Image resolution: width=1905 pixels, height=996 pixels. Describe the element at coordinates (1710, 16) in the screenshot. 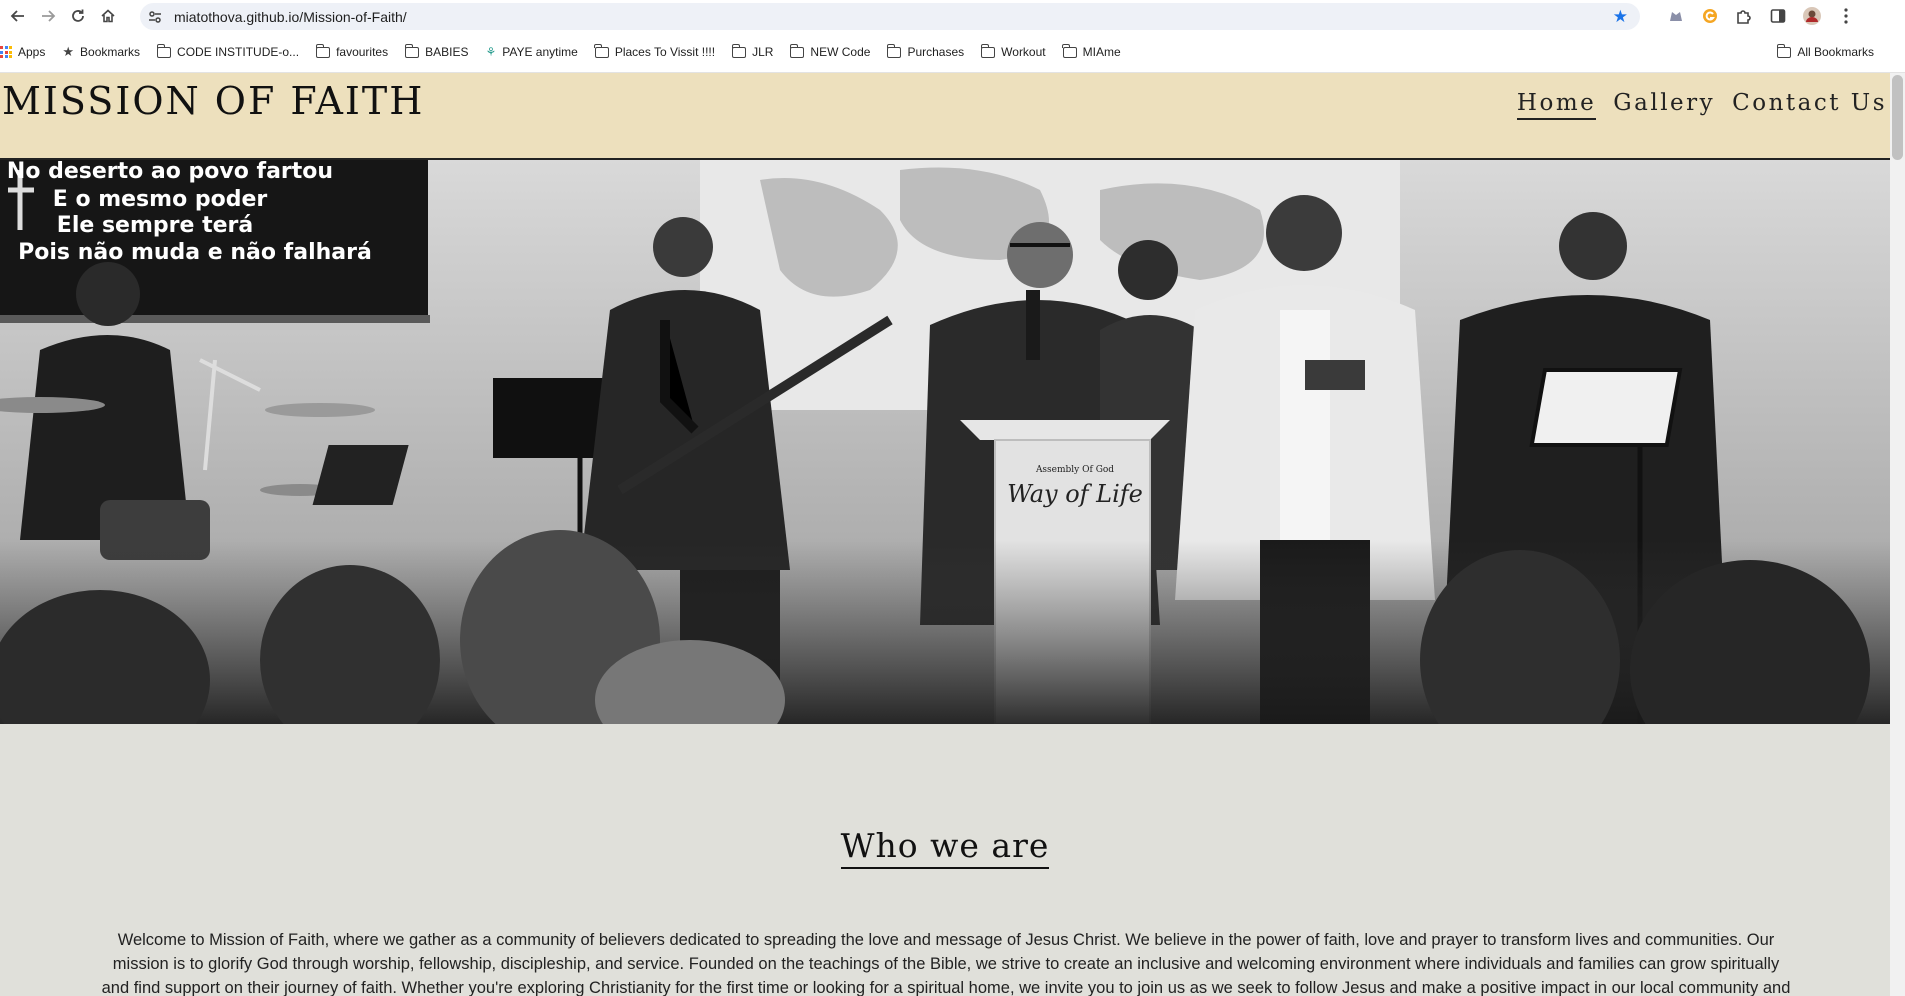

I see `extension-grammarly-icon` at that location.